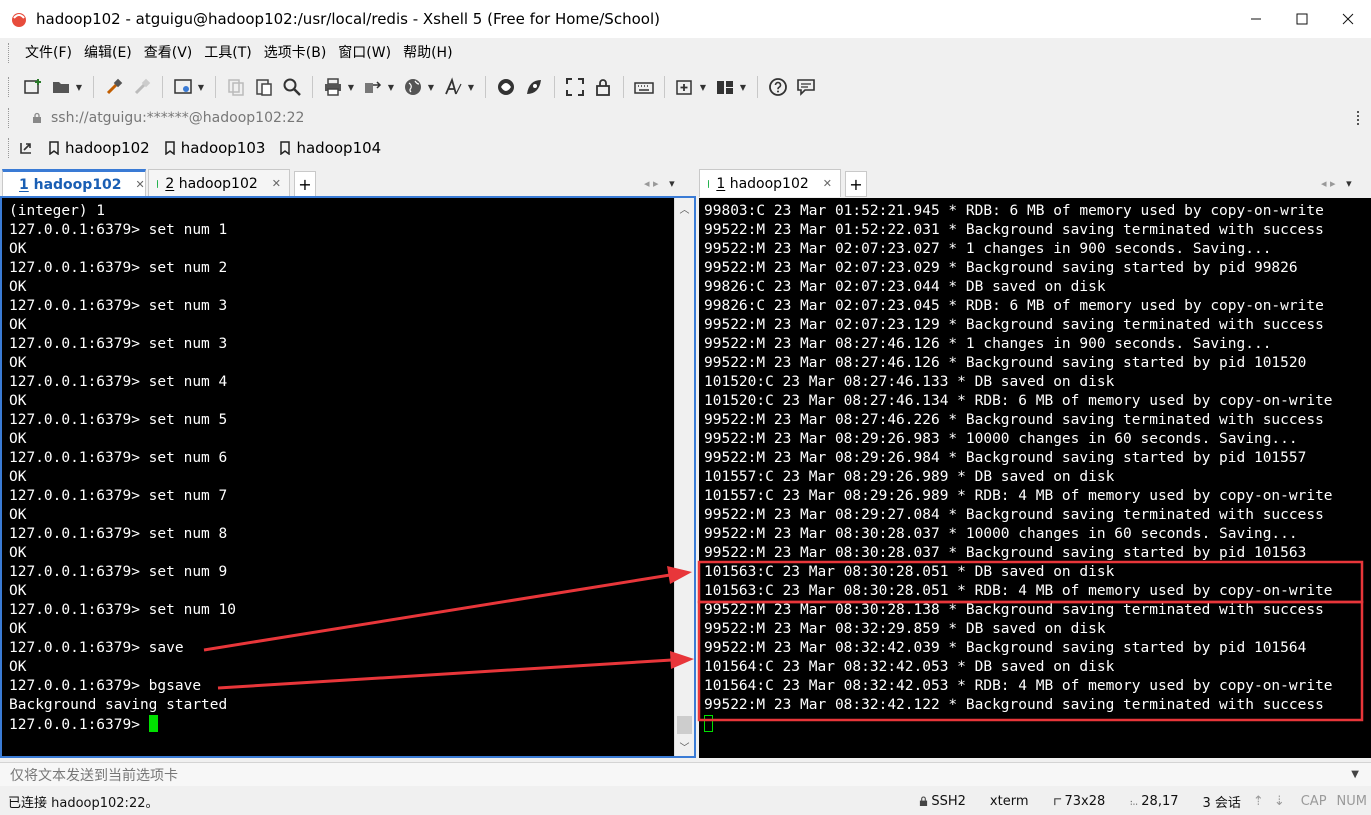 This screenshot has width=1371, height=815. Describe the element at coordinates (413, 87) in the screenshot. I see `globe-button` at that location.